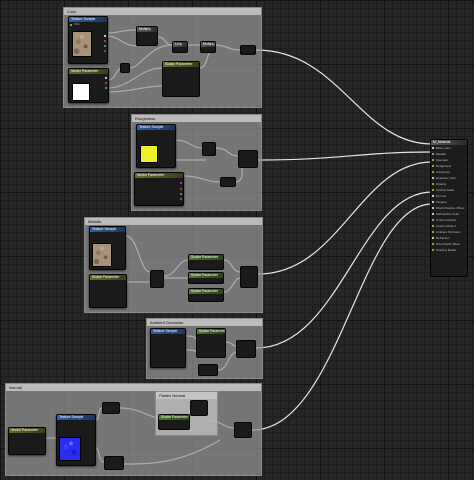  I want to click on pin-label: Shading Model, so click(446, 250).